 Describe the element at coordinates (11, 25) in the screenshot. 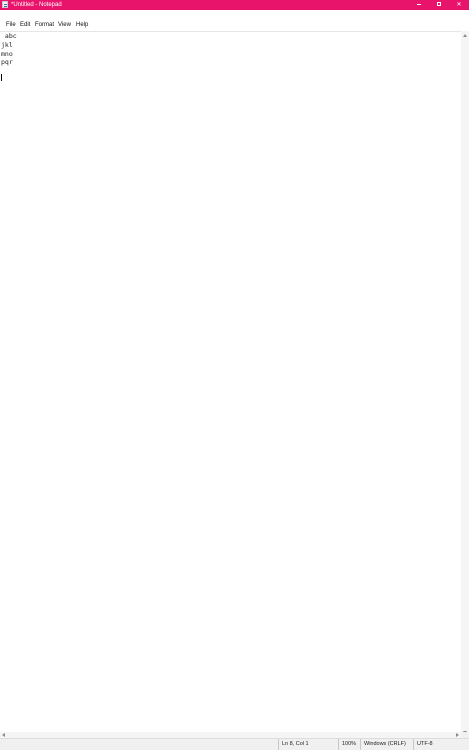

I see `menu-file: File` at that location.